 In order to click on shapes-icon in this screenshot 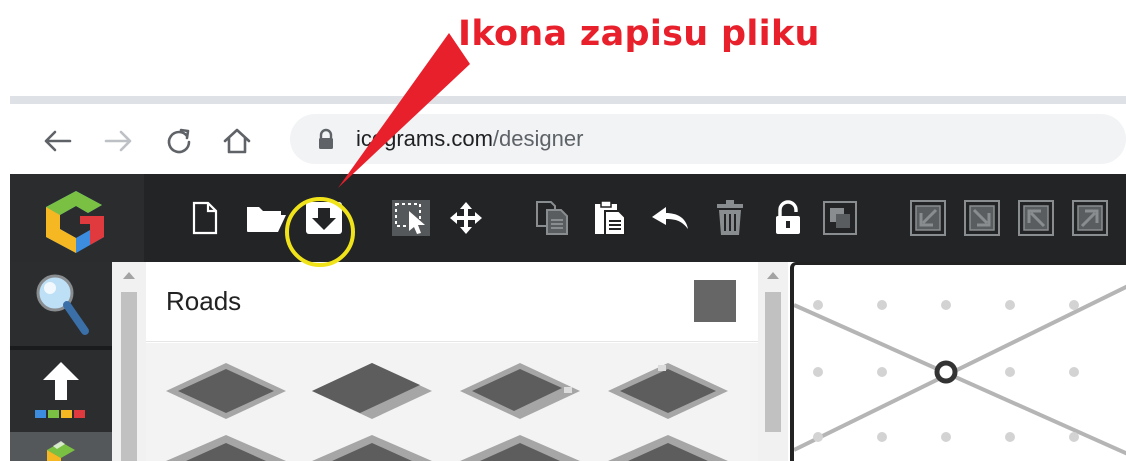, I will do `click(61, 446)`.